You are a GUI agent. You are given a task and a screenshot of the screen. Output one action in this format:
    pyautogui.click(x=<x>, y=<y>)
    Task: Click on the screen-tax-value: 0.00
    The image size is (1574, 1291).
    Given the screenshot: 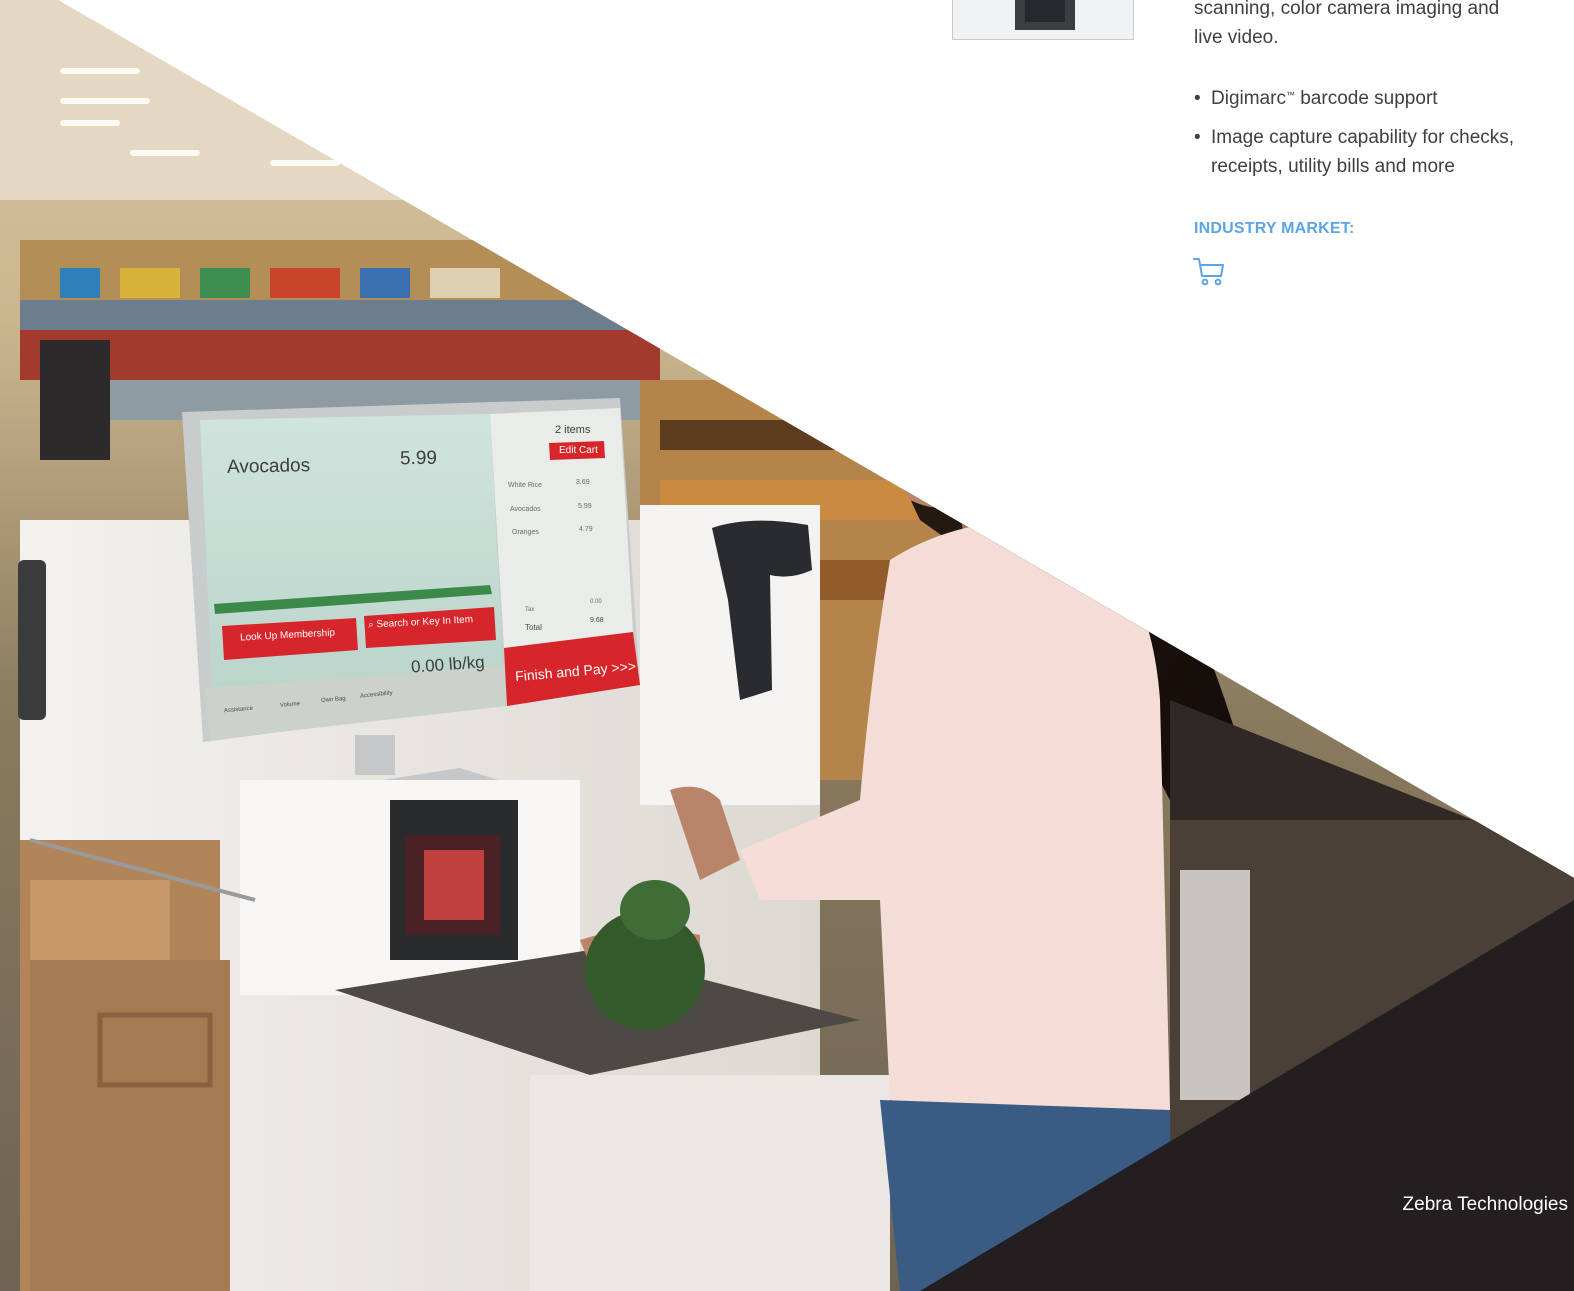 What is the action you would take?
    pyautogui.click(x=596, y=602)
    